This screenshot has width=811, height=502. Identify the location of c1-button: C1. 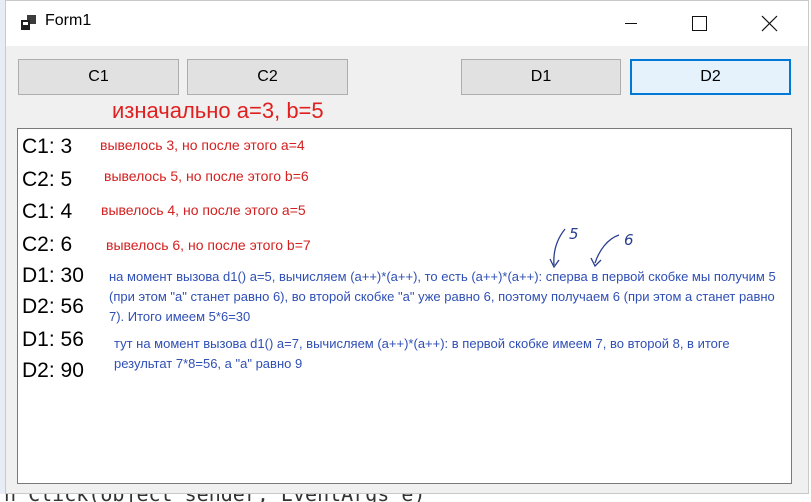
(98, 77).